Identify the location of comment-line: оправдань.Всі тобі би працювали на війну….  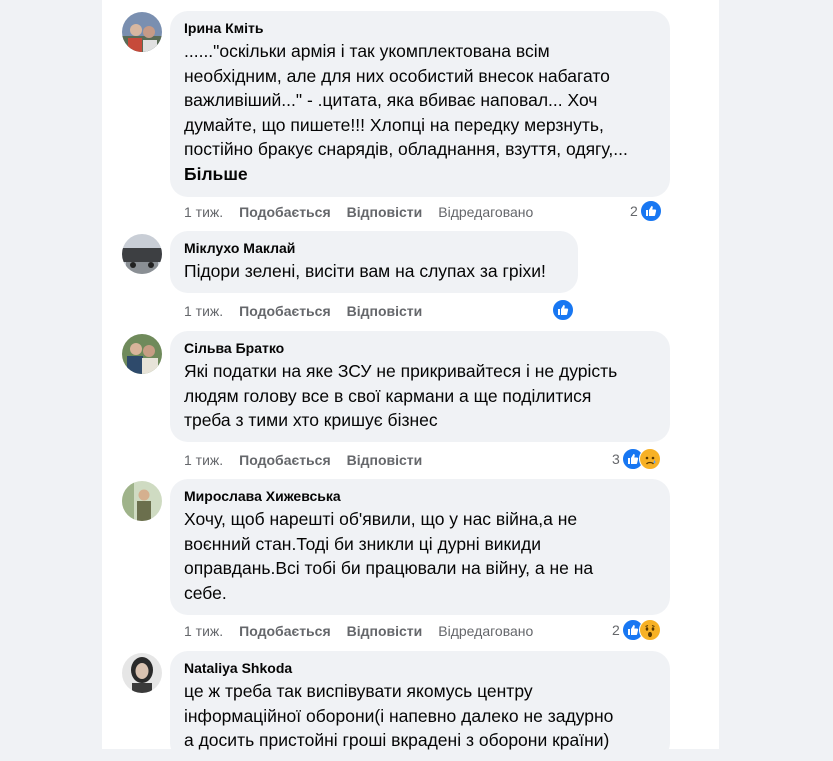
(389, 568).